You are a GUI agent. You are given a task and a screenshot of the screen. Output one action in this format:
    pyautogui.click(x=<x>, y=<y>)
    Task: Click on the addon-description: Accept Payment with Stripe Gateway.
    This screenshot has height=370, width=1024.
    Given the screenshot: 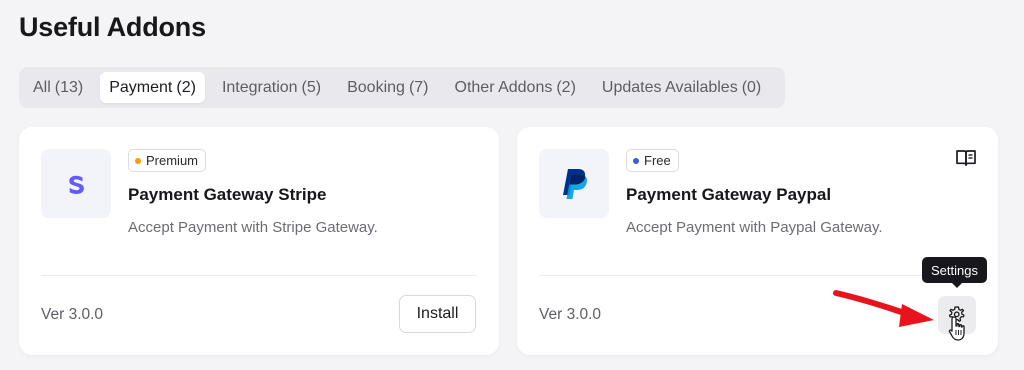 What is the action you would take?
    pyautogui.click(x=253, y=227)
    